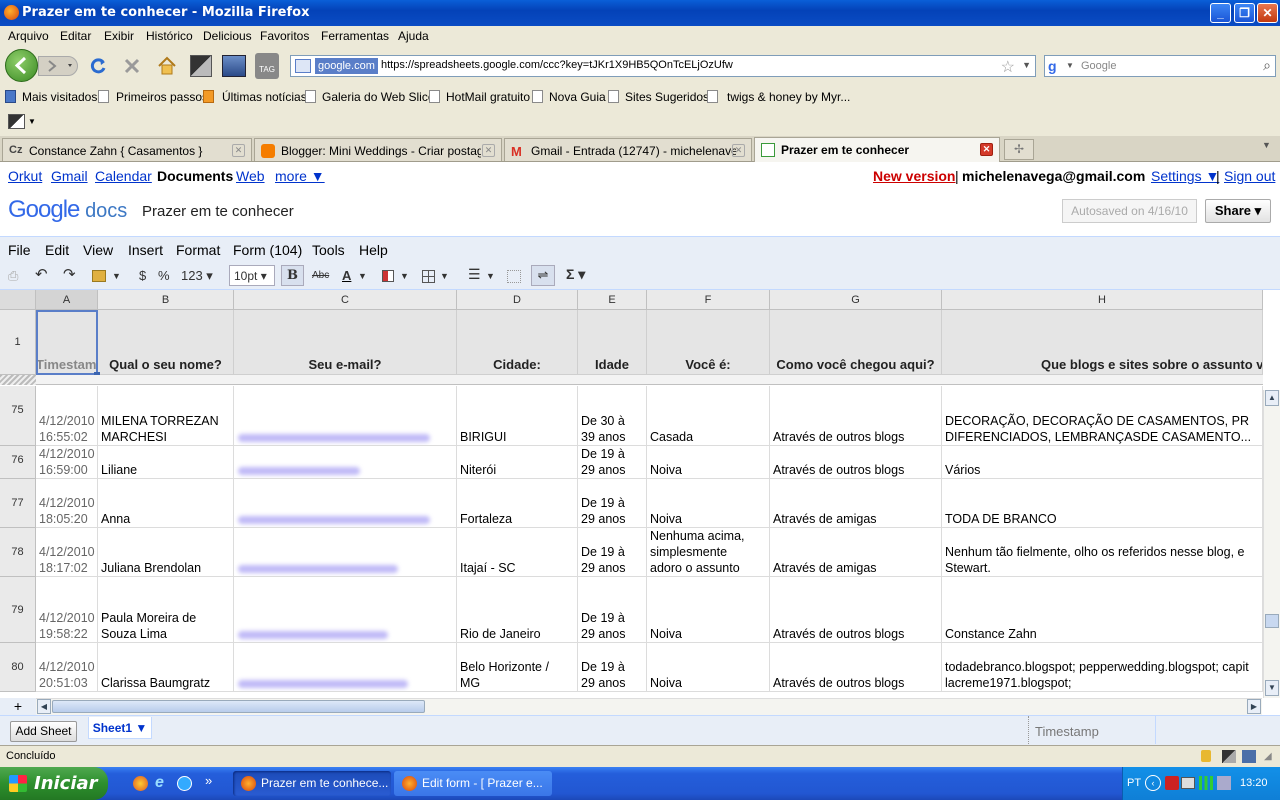 The width and height of the screenshot is (1280, 800). What do you see at coordinates (159, 783) in the screenshot?
I see `ie-quicklaunch-icon: e` at bounding box center [159, 783].